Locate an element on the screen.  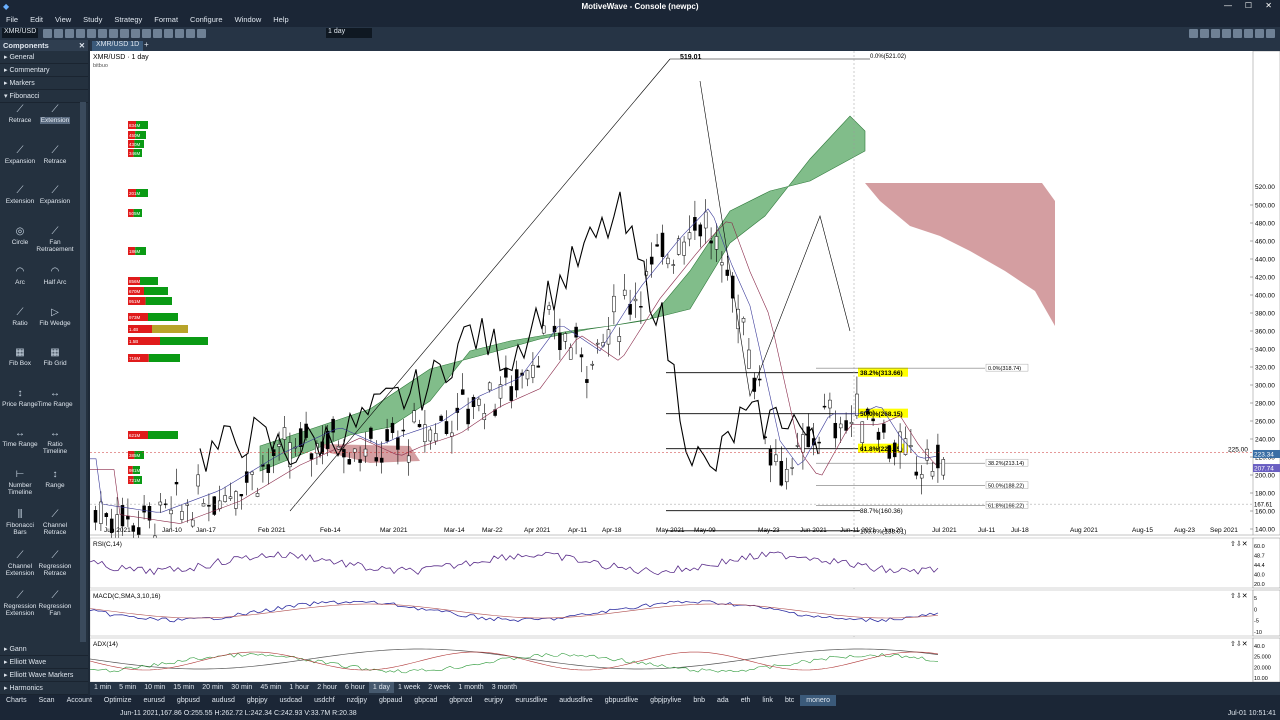
symbol-tab-scan: Scan is located at coordinates (47, 700).